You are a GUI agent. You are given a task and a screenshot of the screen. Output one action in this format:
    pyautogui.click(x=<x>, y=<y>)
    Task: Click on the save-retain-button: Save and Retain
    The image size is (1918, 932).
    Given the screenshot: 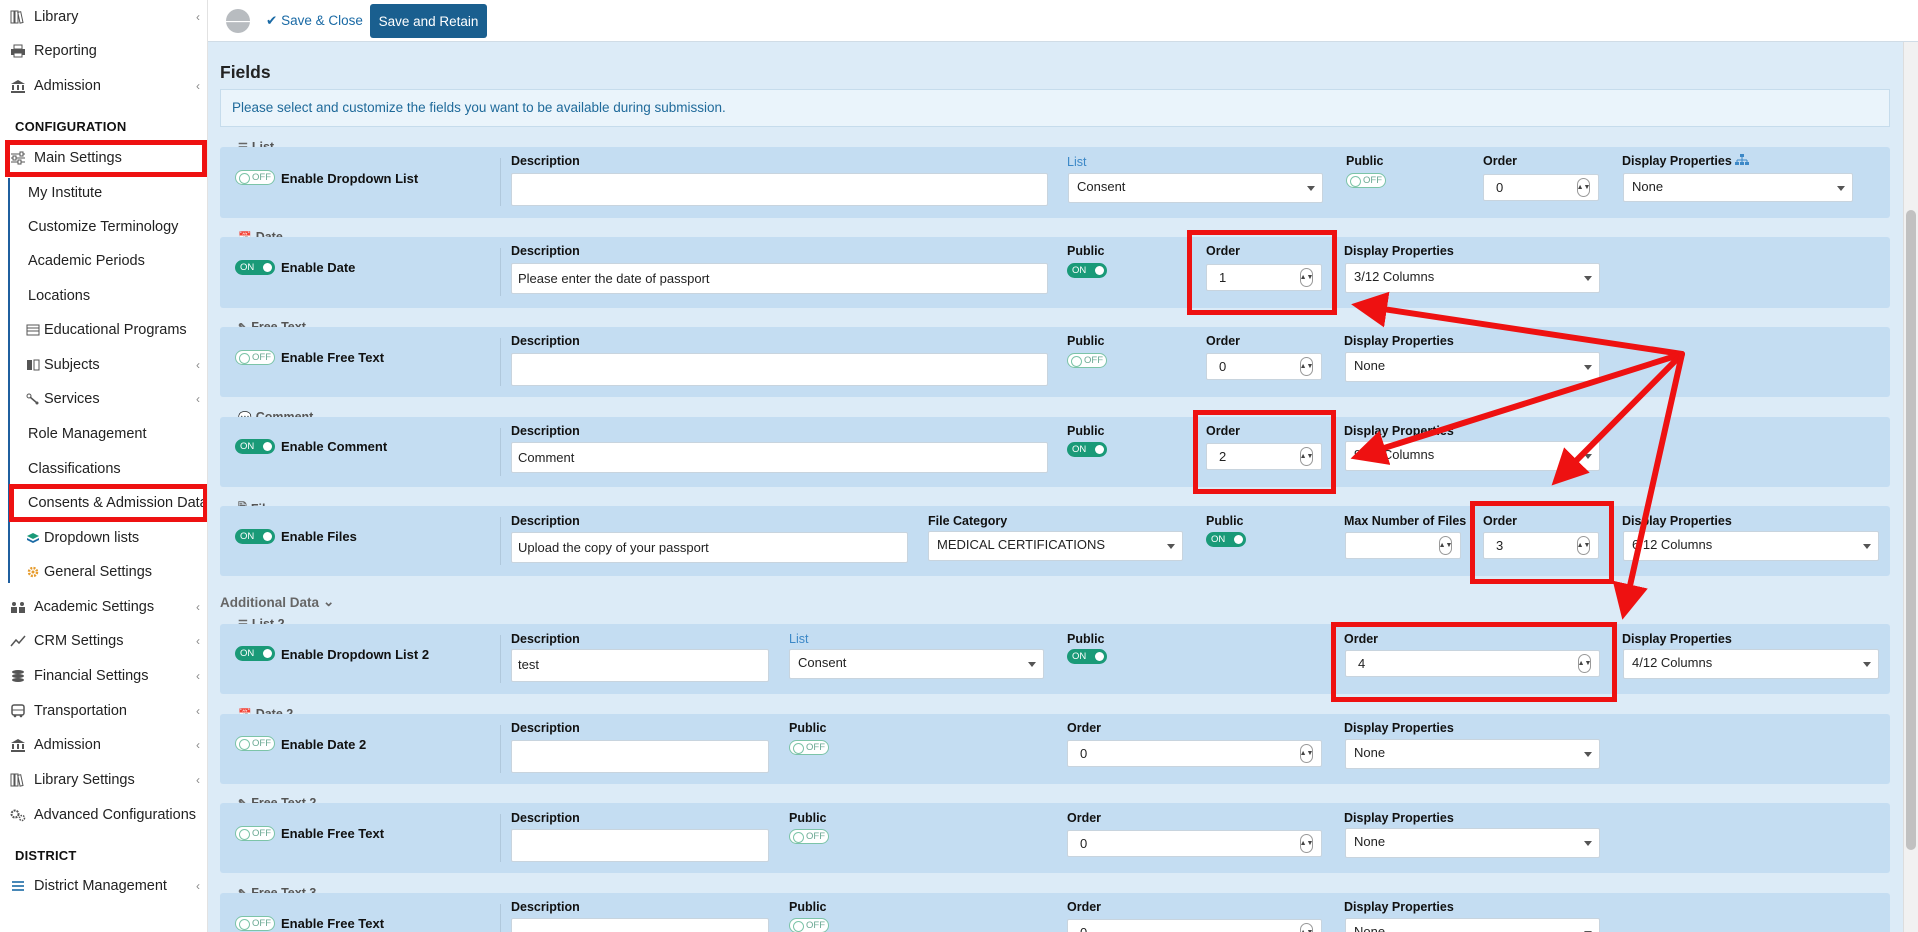 What is the action you would take?
    pyautogui.click(x=428, y=21)
    